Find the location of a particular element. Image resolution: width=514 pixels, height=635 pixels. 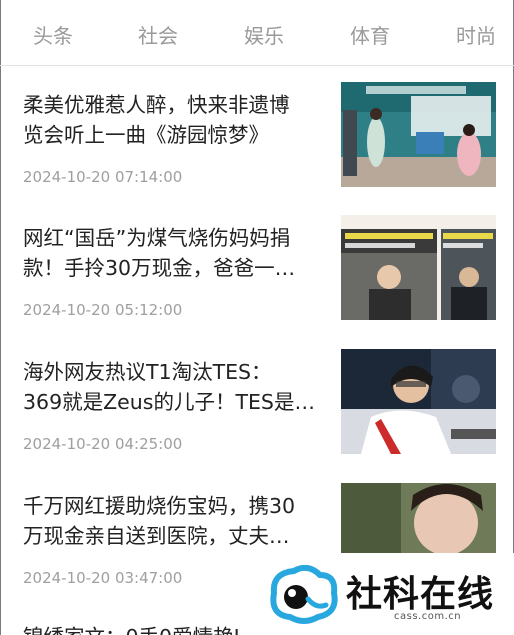

news-timestamp: 2024-10-20 03:47:00 is located at coordinates (103, 578).